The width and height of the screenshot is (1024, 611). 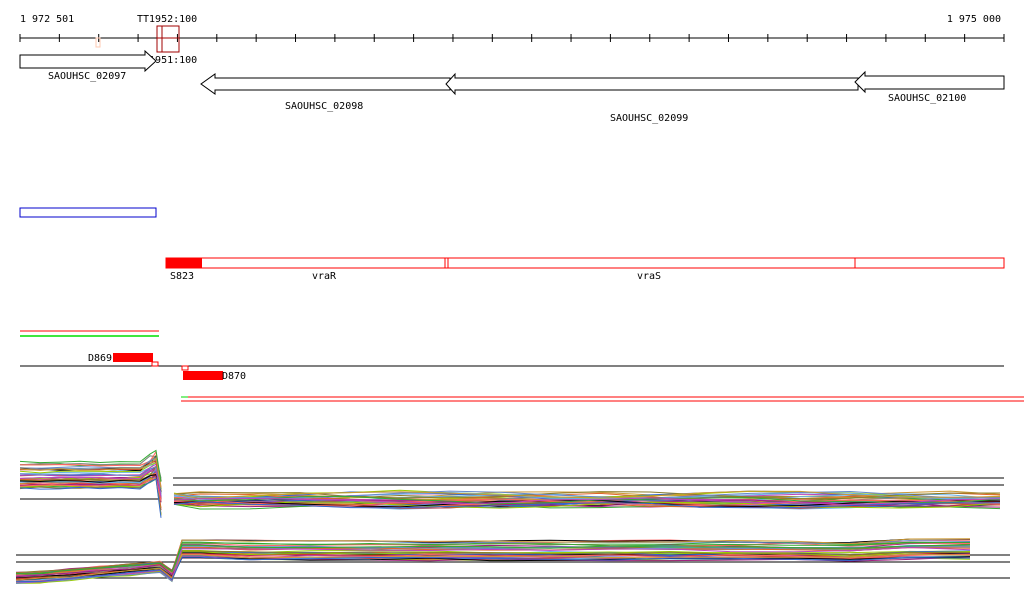 I want to click on gene-label: SAOUHSC_02098, so click(x=324, y=106).